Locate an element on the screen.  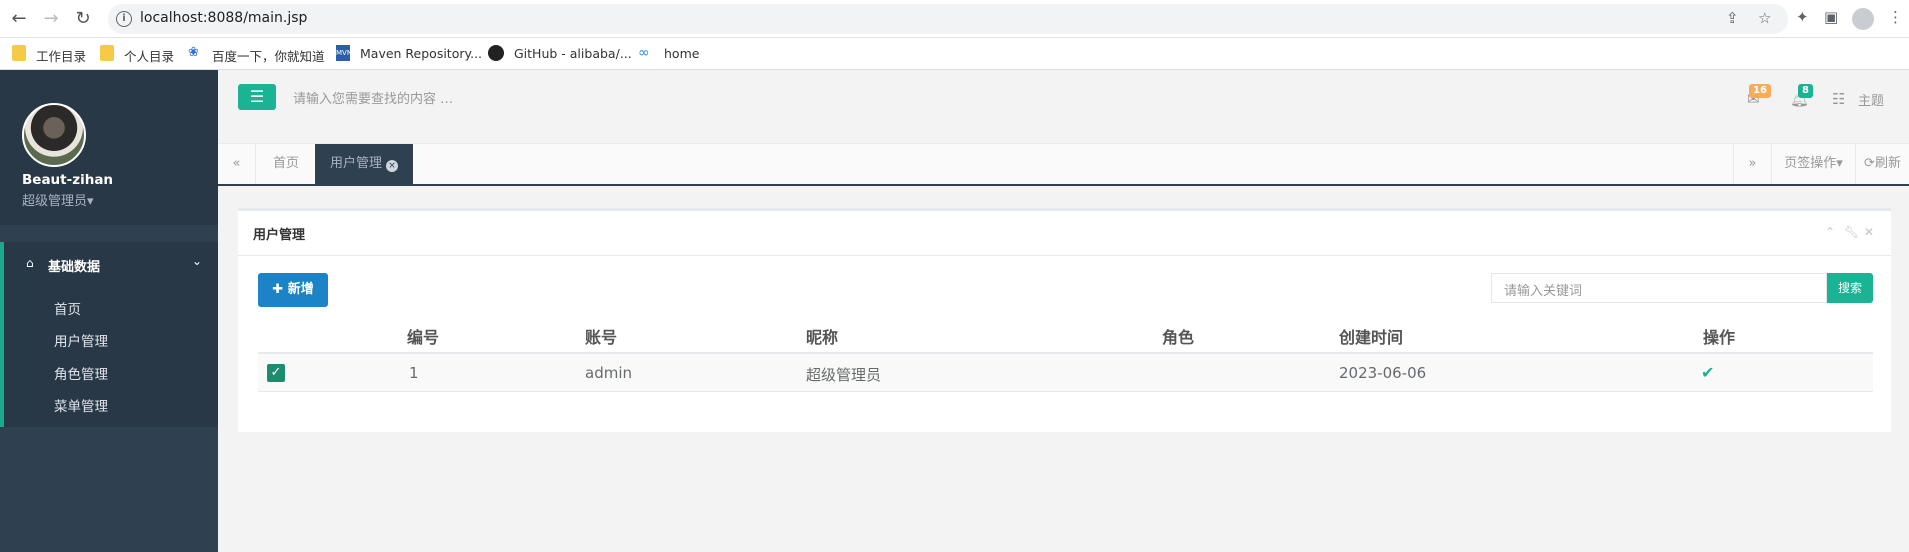
column-header-account: 账号 is located at coordinates (601, 336).